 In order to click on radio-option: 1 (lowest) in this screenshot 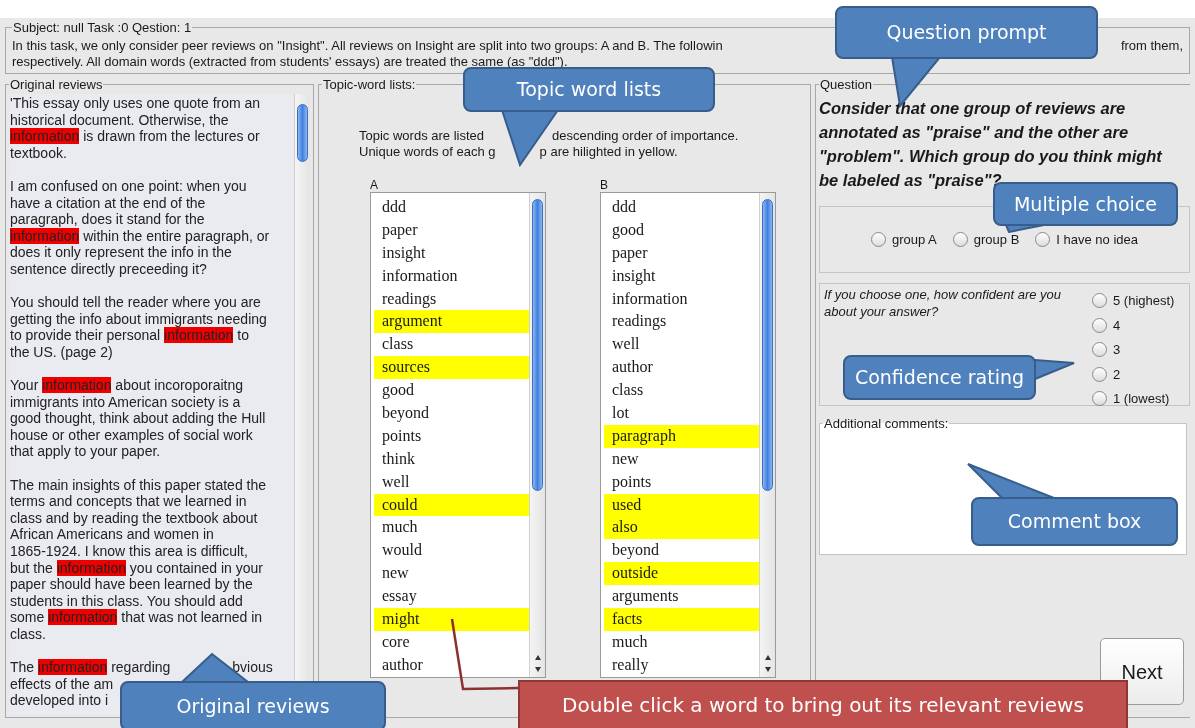, I will do `click(1133, 399)`.